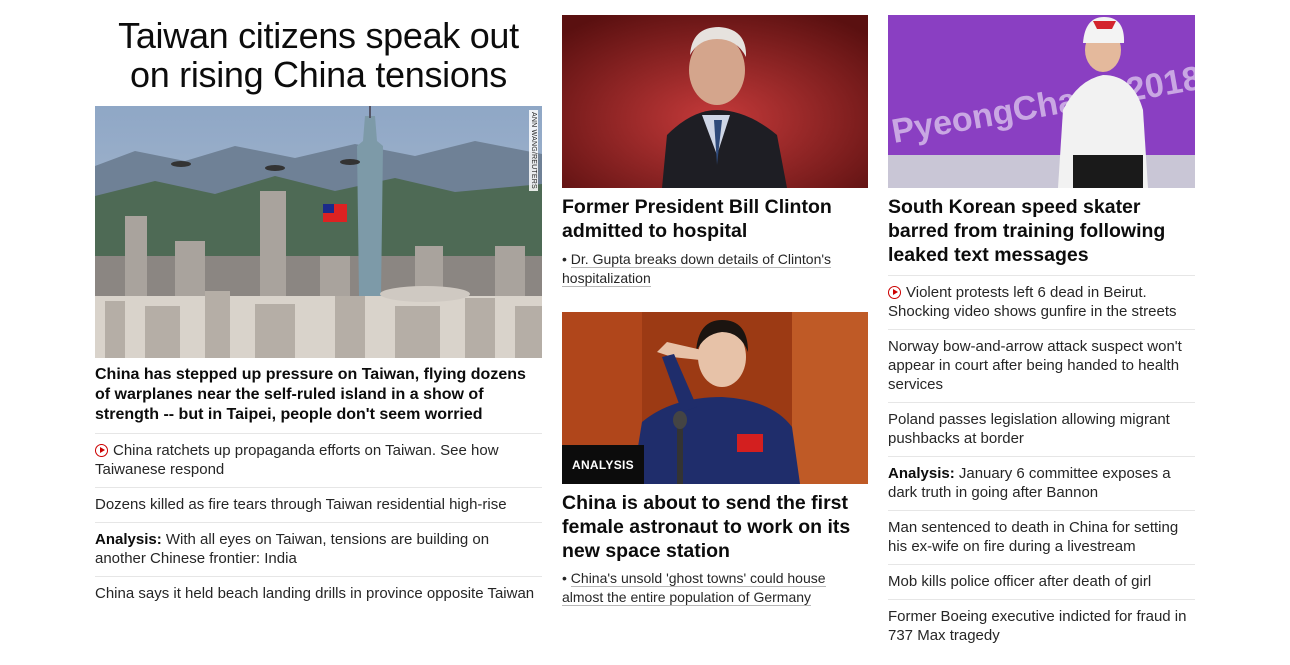 This screenshot has height=665, width=1290. I want to click on taipei-skyline-image: ANN WANG/REUTERS, so click(318, 232).